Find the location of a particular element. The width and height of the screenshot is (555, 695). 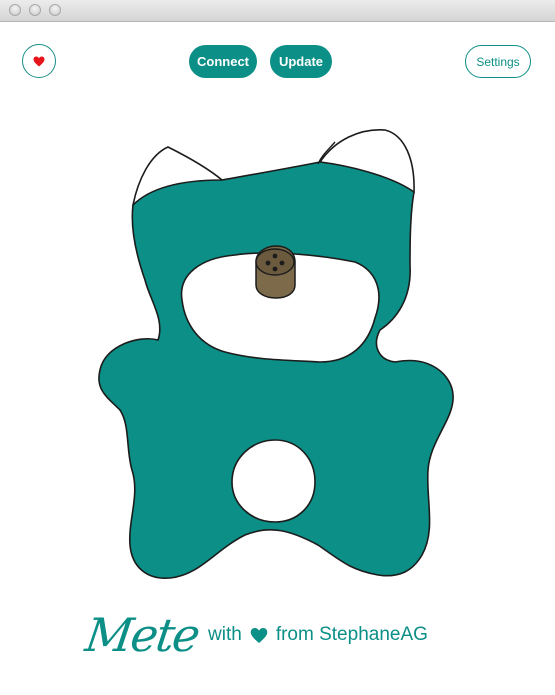

bear-nose is located at coordinates (275, 272).